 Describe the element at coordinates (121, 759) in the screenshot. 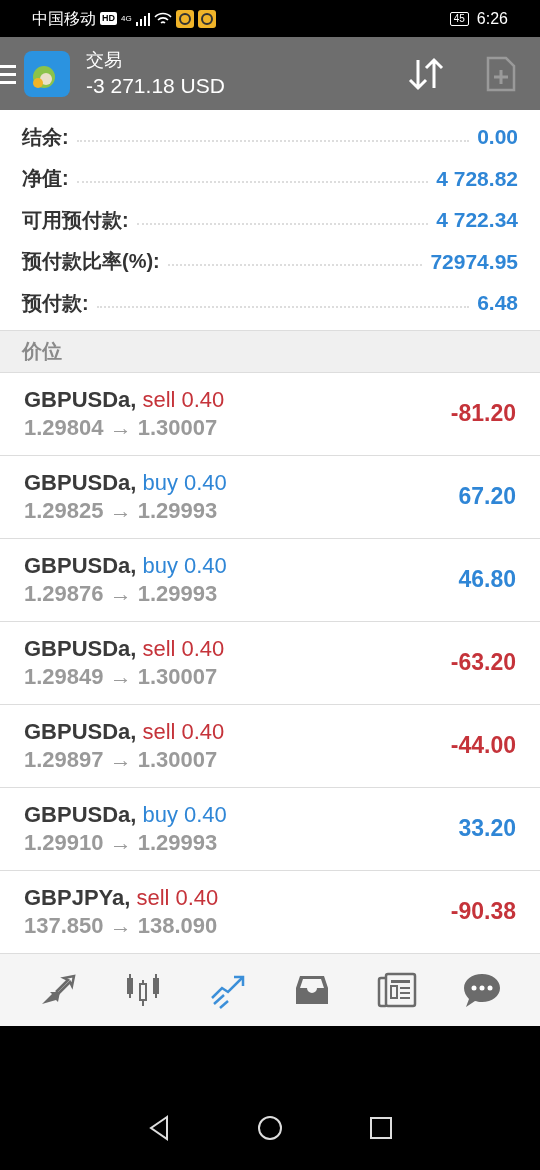

I see `price-range: 1.29897 → 1.30007` at that location.